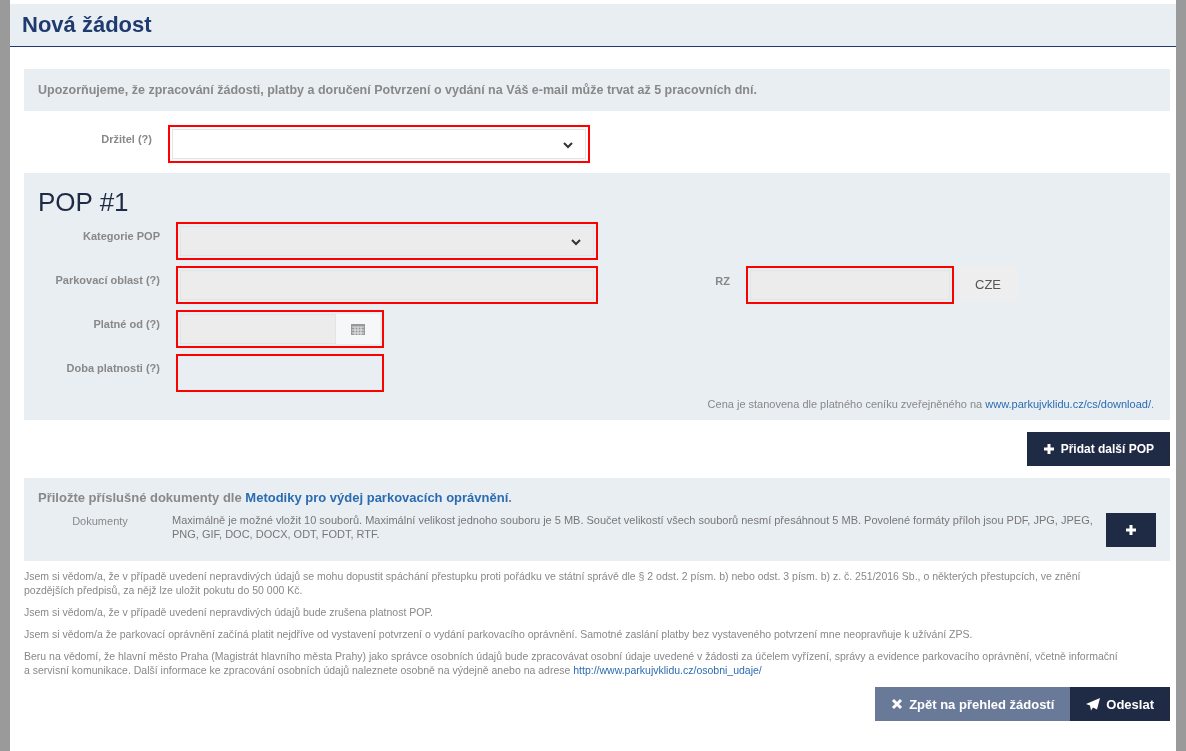 Image resolution: width=1186 pixels, height=751 pixels. What do you see at coordinates (1068, 404) in the screenshot?
I see `link: www.parkujvklidu.cz/cs/download/` at bounding box center [1068, 404].